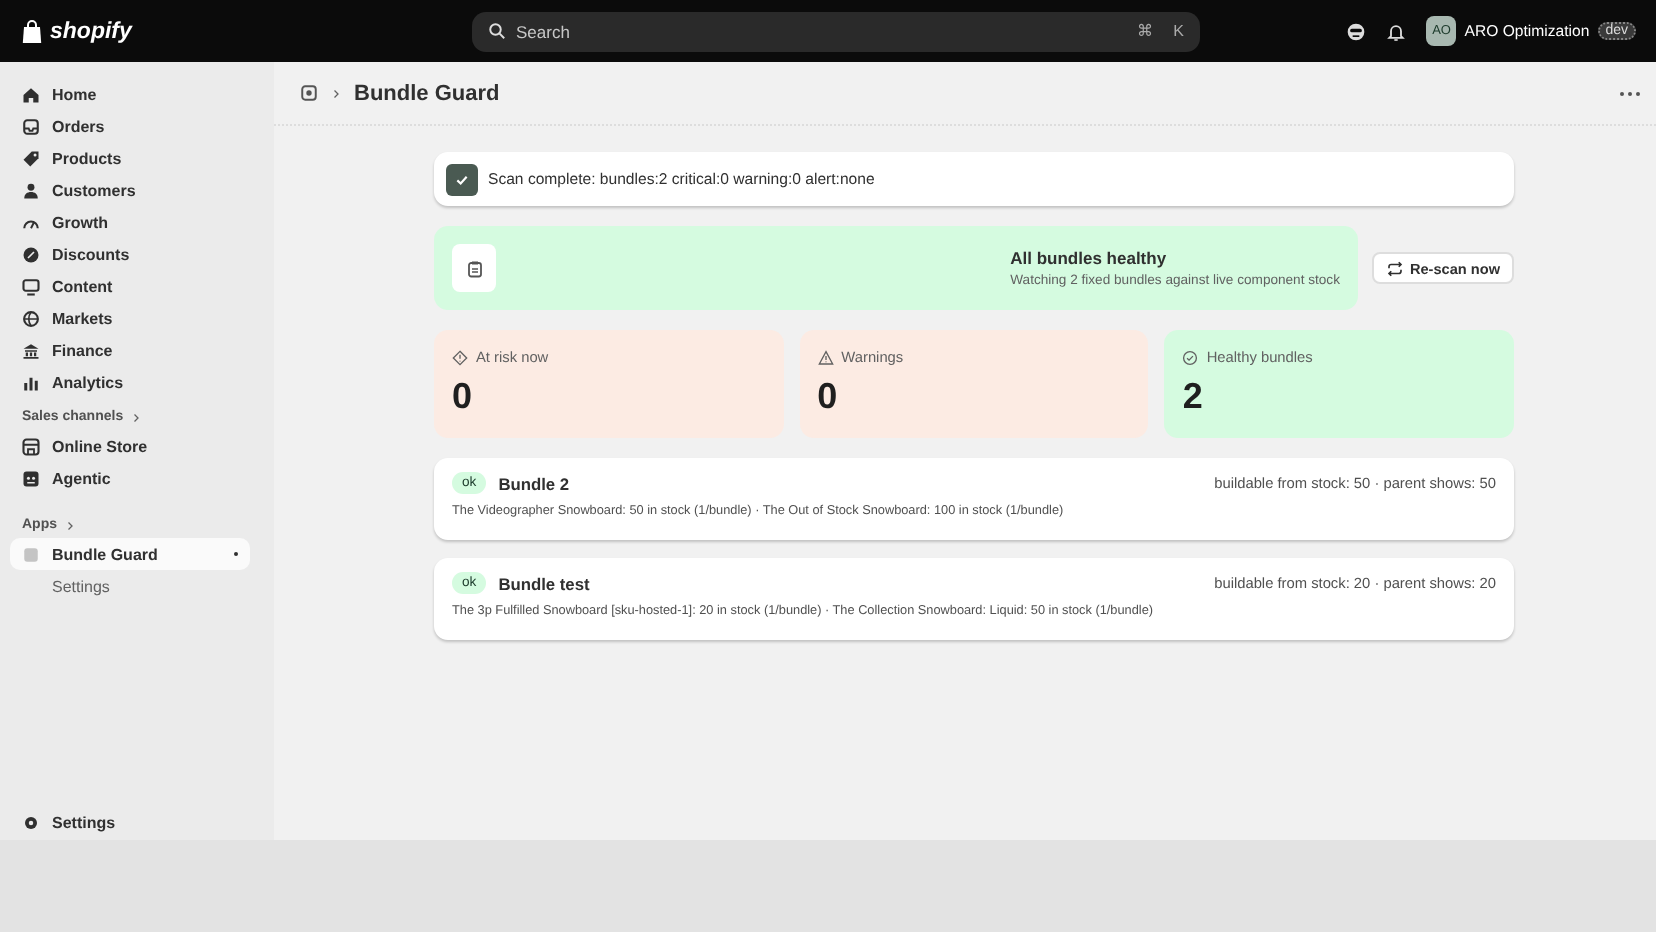  I want to click on search-icon, so click(497, 31).